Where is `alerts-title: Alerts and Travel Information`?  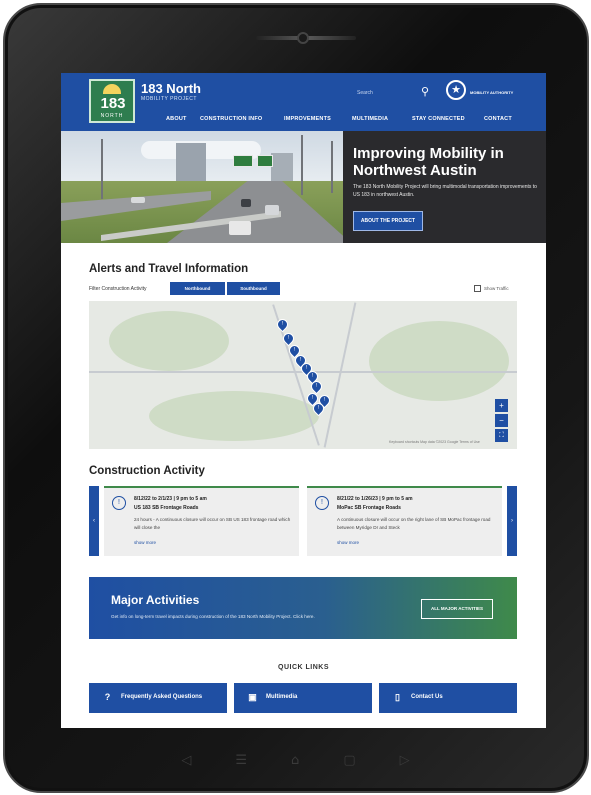
alerts-title: Alerts and Travel Information is located at coordinates (169, 269).